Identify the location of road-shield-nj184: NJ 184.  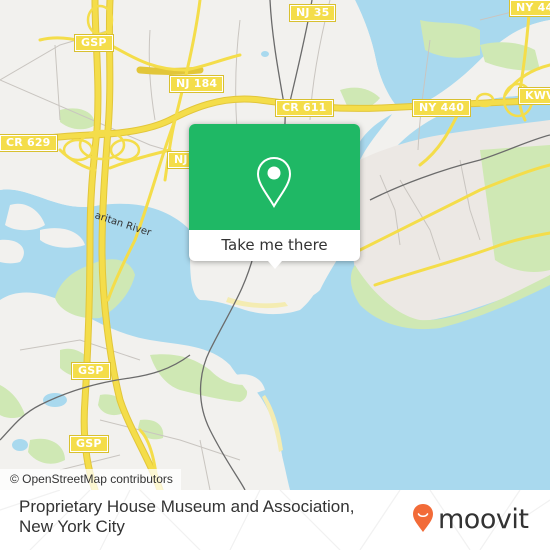
(196, 84).